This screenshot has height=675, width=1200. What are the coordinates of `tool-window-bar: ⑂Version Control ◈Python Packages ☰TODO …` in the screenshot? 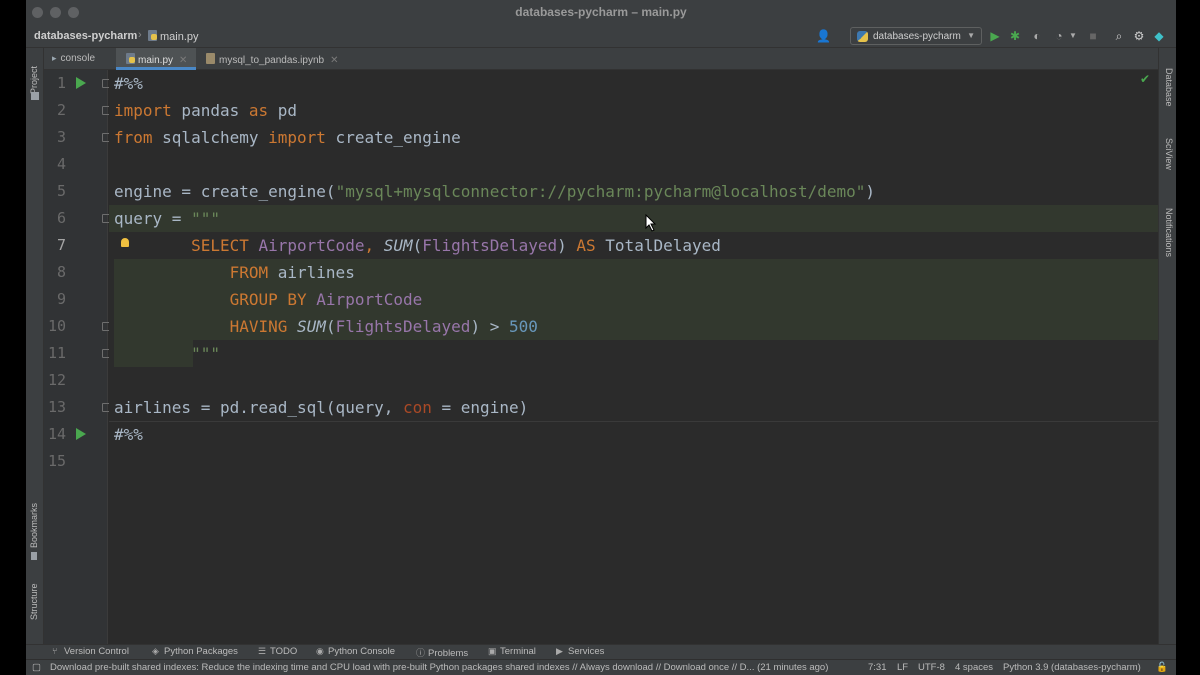 It's located at (601, 651).